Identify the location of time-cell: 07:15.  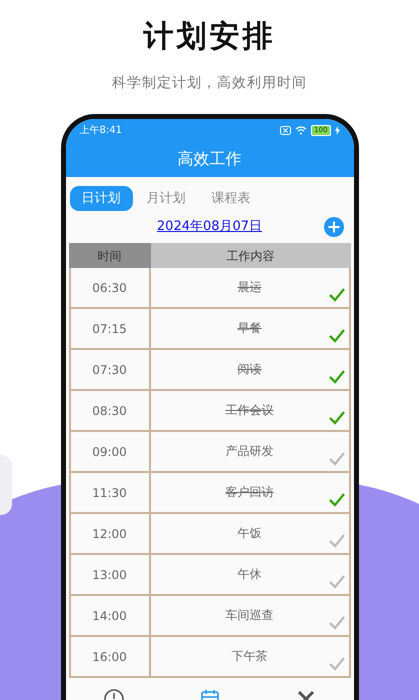
(110, 328).